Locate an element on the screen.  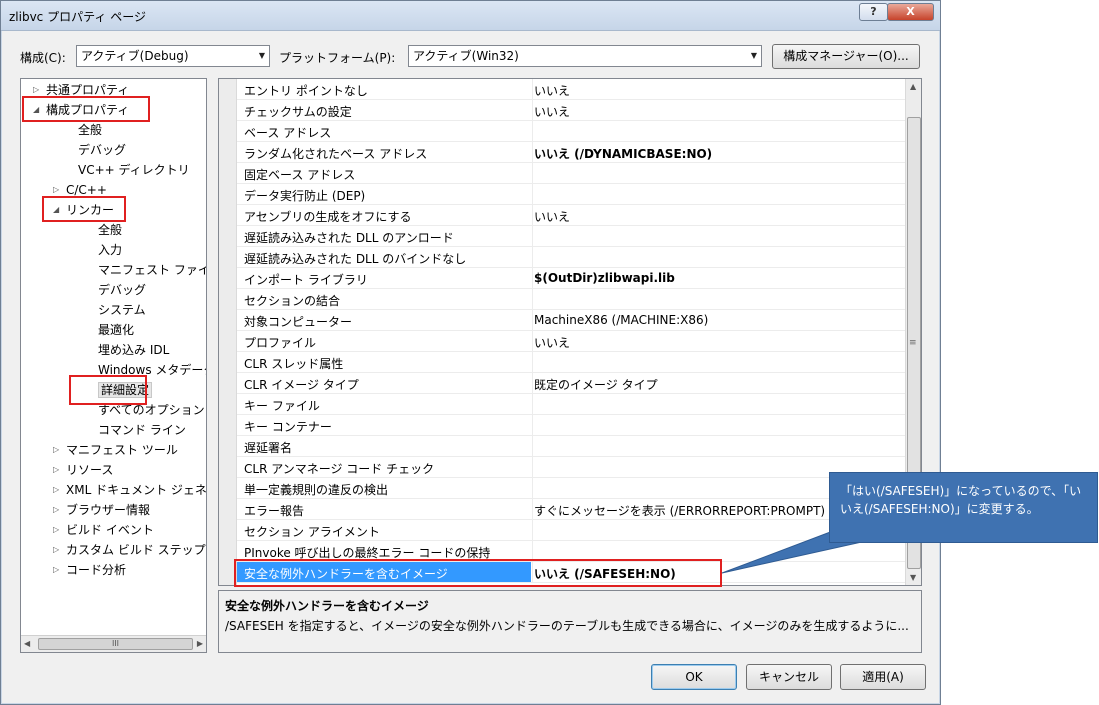
tree-item: ▷ コード分析 is located at coordinates (89, 570).